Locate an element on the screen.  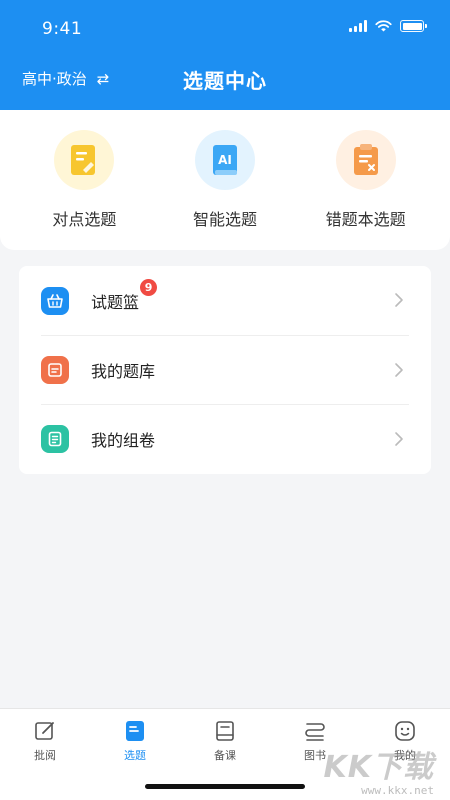
quick-select-targeted: 对点选题 is located at coordinates (84, 180).